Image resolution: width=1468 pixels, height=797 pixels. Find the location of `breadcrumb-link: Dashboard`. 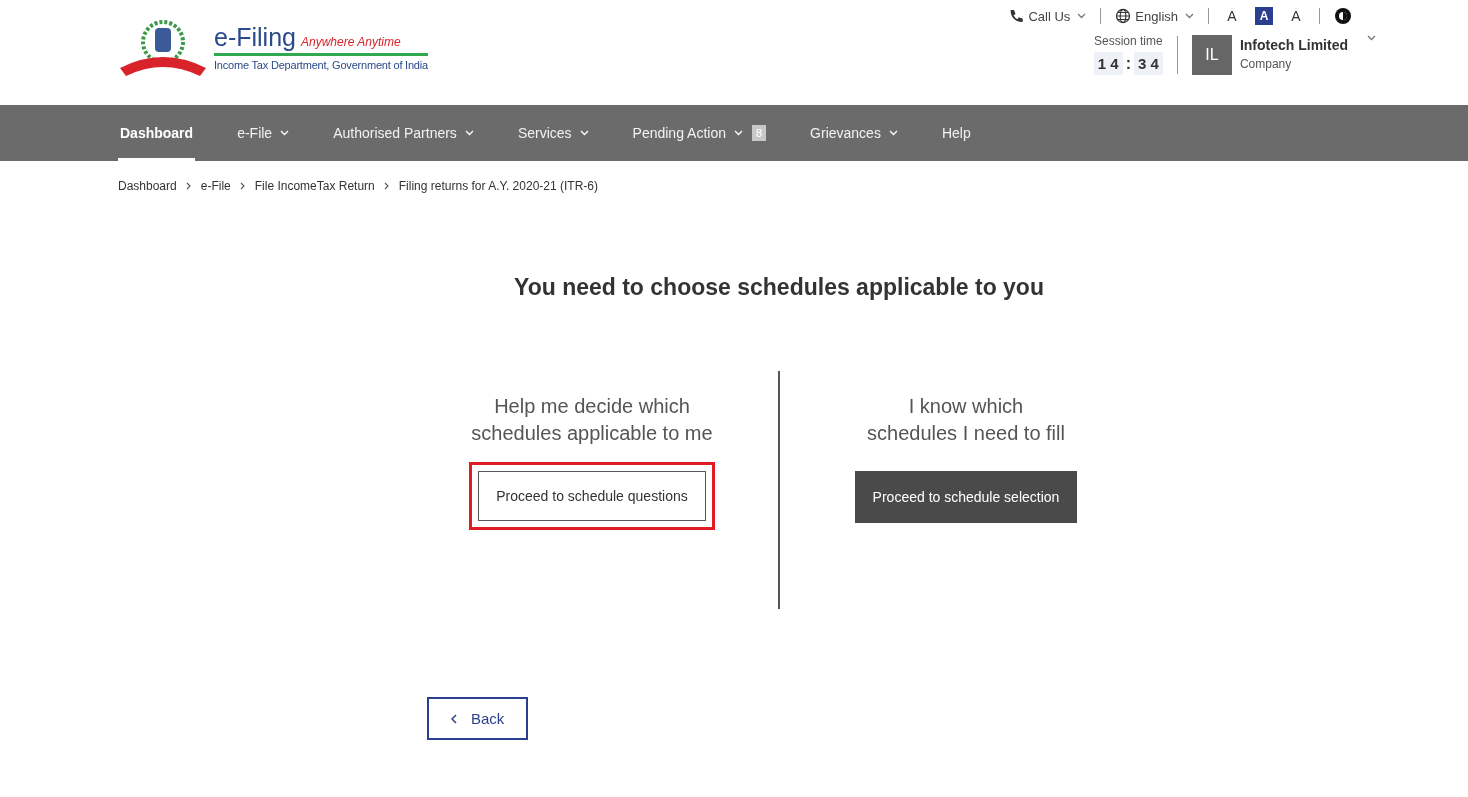

breadcrumb-link: Dashboard is located at coordinates (147, 186).